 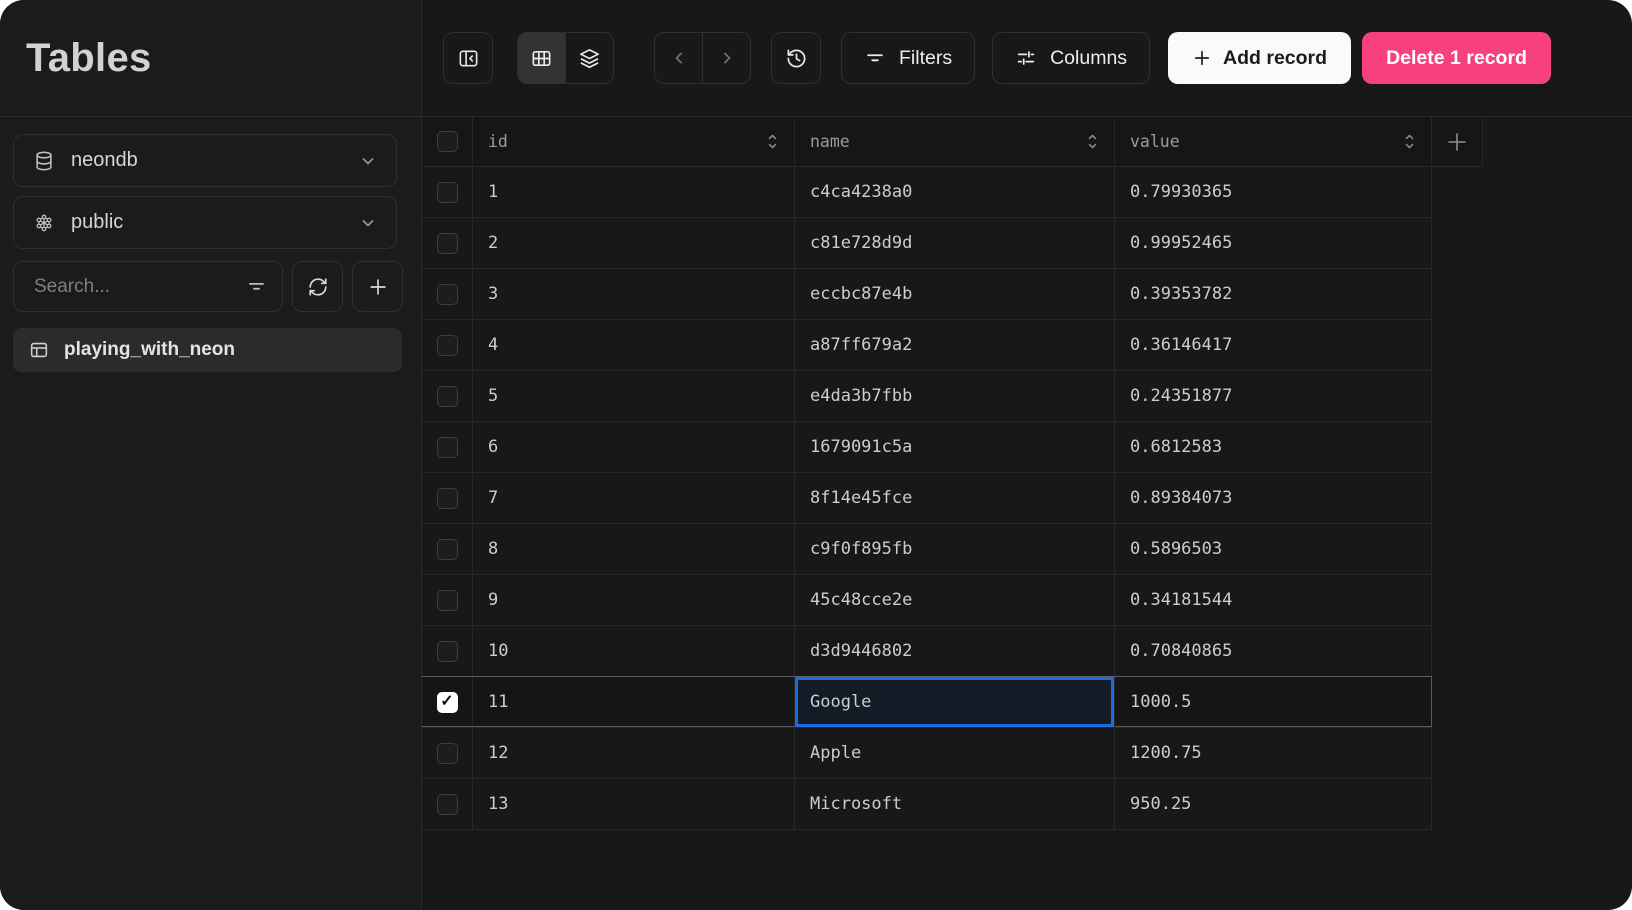 I want to click on cell-value: 0.70840865, so click(x=1273, y=651).